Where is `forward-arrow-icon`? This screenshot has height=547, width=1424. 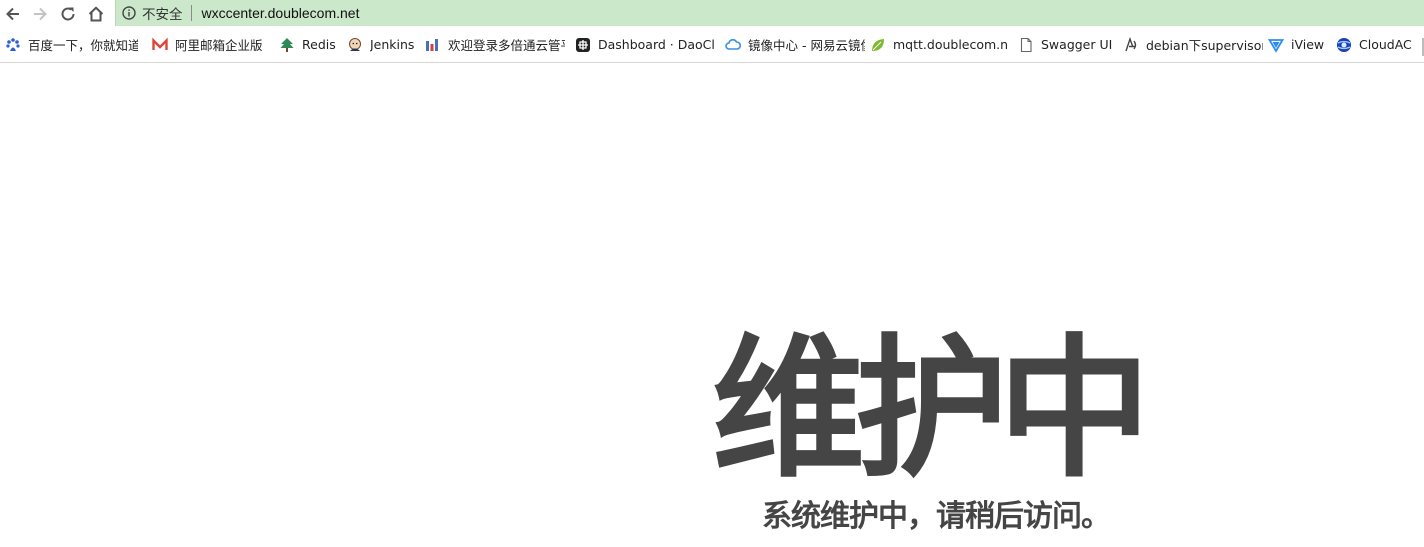
forward-arrow-icon is located at coordinates (40, 13).